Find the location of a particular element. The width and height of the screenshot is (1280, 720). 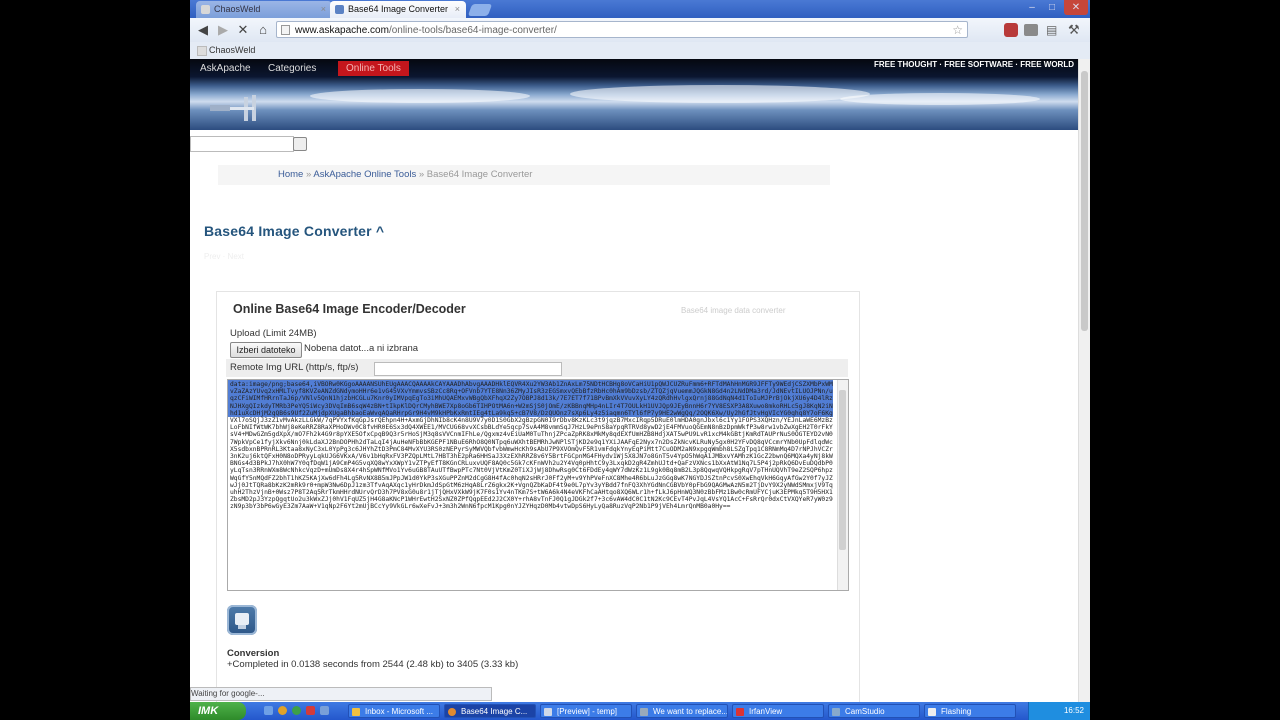

site-search-button is located at coordinates (300, 144).